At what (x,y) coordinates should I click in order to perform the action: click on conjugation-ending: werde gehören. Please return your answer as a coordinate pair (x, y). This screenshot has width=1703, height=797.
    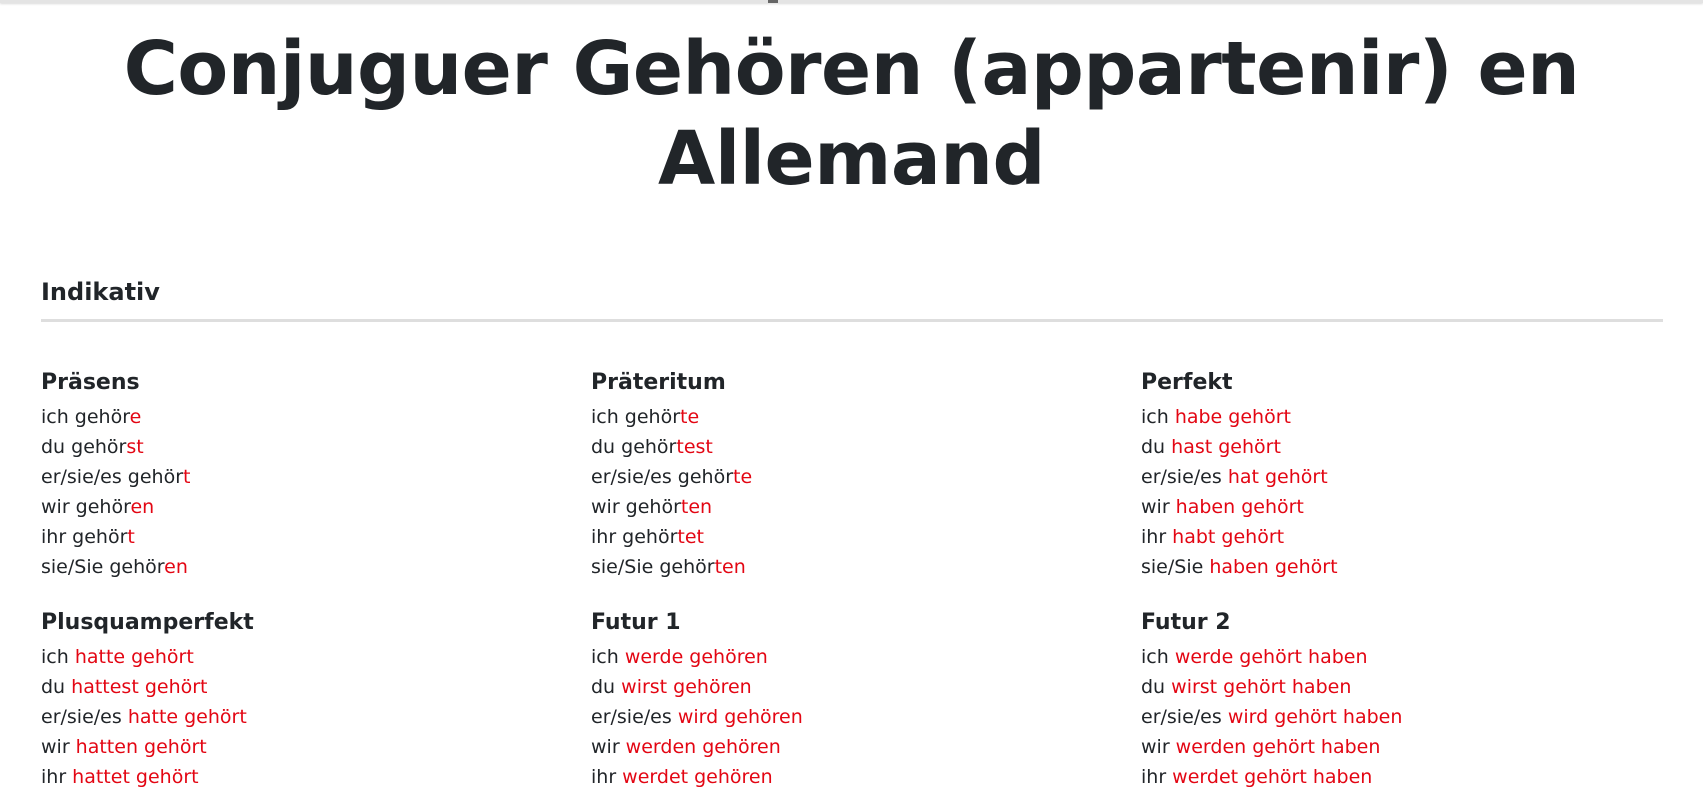
    Looking at the image, I should click on (696, 657).